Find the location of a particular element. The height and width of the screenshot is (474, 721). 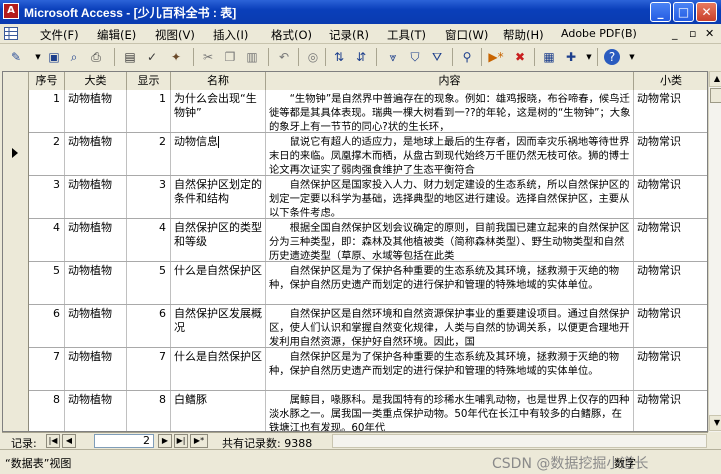

find-icon: ⚲ is located at coordinates (467, 57).